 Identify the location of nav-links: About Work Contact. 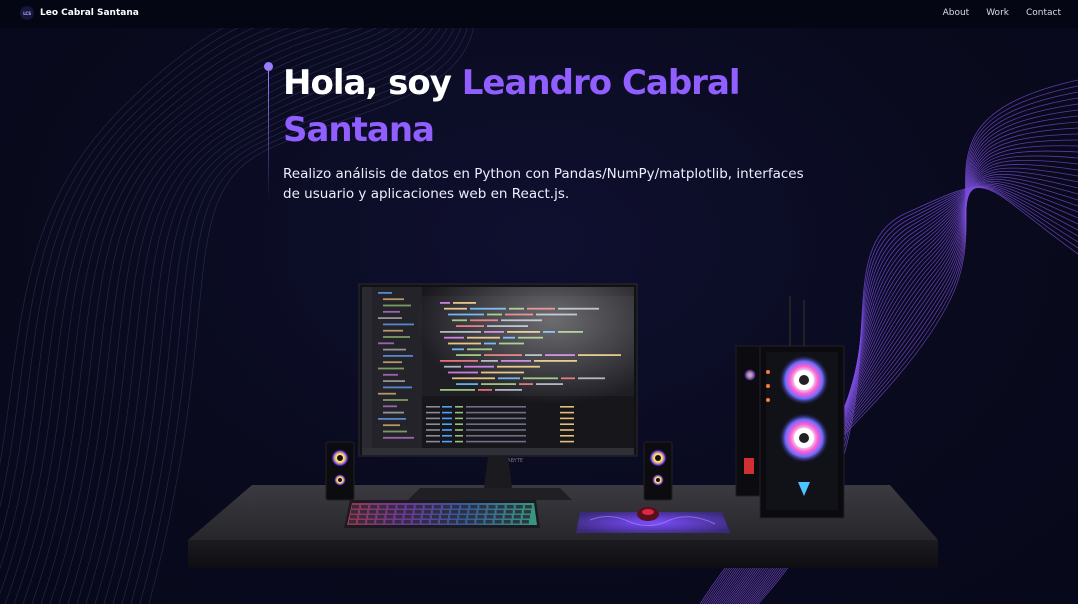
(1002, 13).